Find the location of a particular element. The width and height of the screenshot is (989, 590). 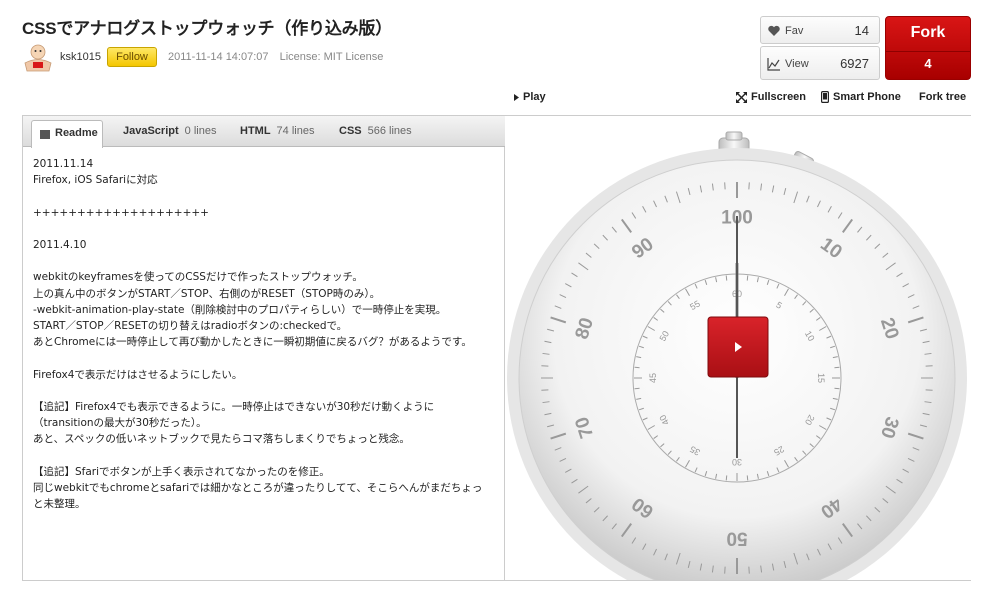

play-button: Play is located at coordinates (530, 97).